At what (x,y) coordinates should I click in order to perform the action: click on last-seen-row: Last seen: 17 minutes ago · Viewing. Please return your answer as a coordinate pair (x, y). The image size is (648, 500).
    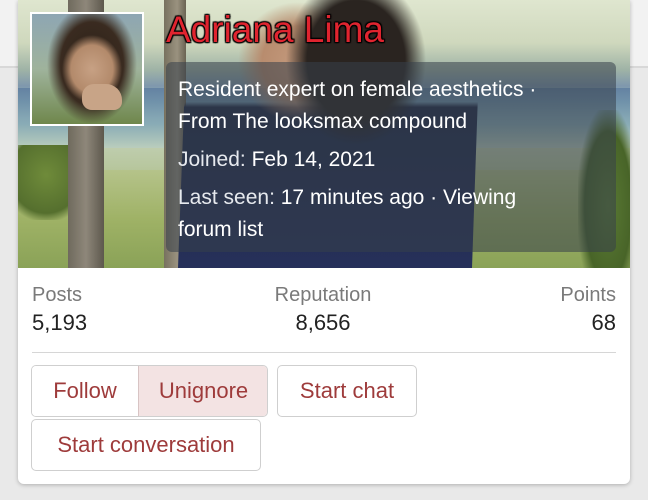
    Looking at the image, I should click on (391, 198).